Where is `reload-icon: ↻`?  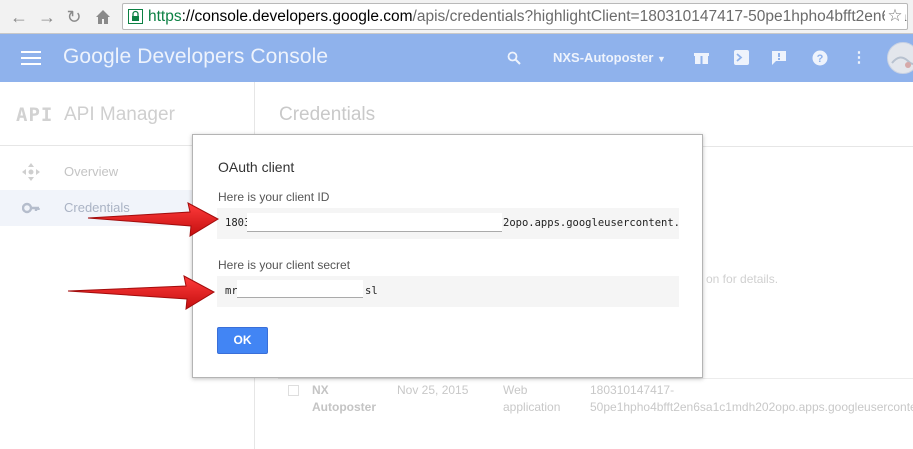 reload-icon: ↻ is located at coordinates (74, 17).